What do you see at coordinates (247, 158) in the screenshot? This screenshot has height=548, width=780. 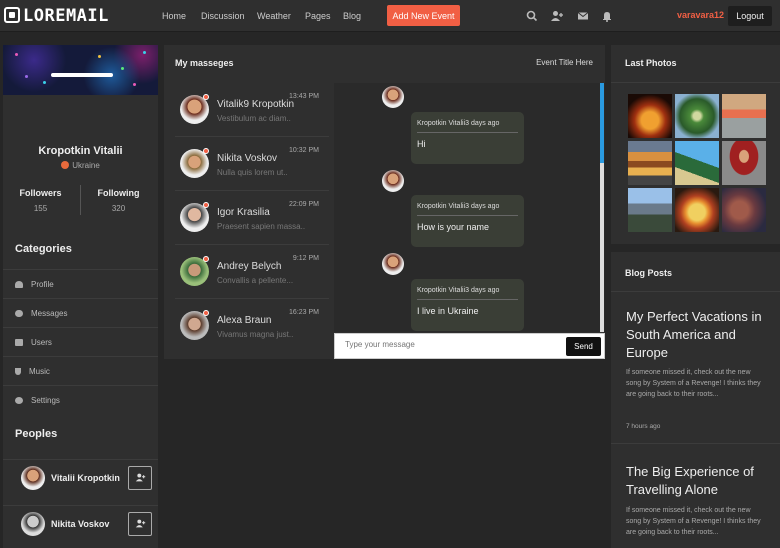 I see `contact-name: Nikita Voskov` at bounding box center [247, 158].